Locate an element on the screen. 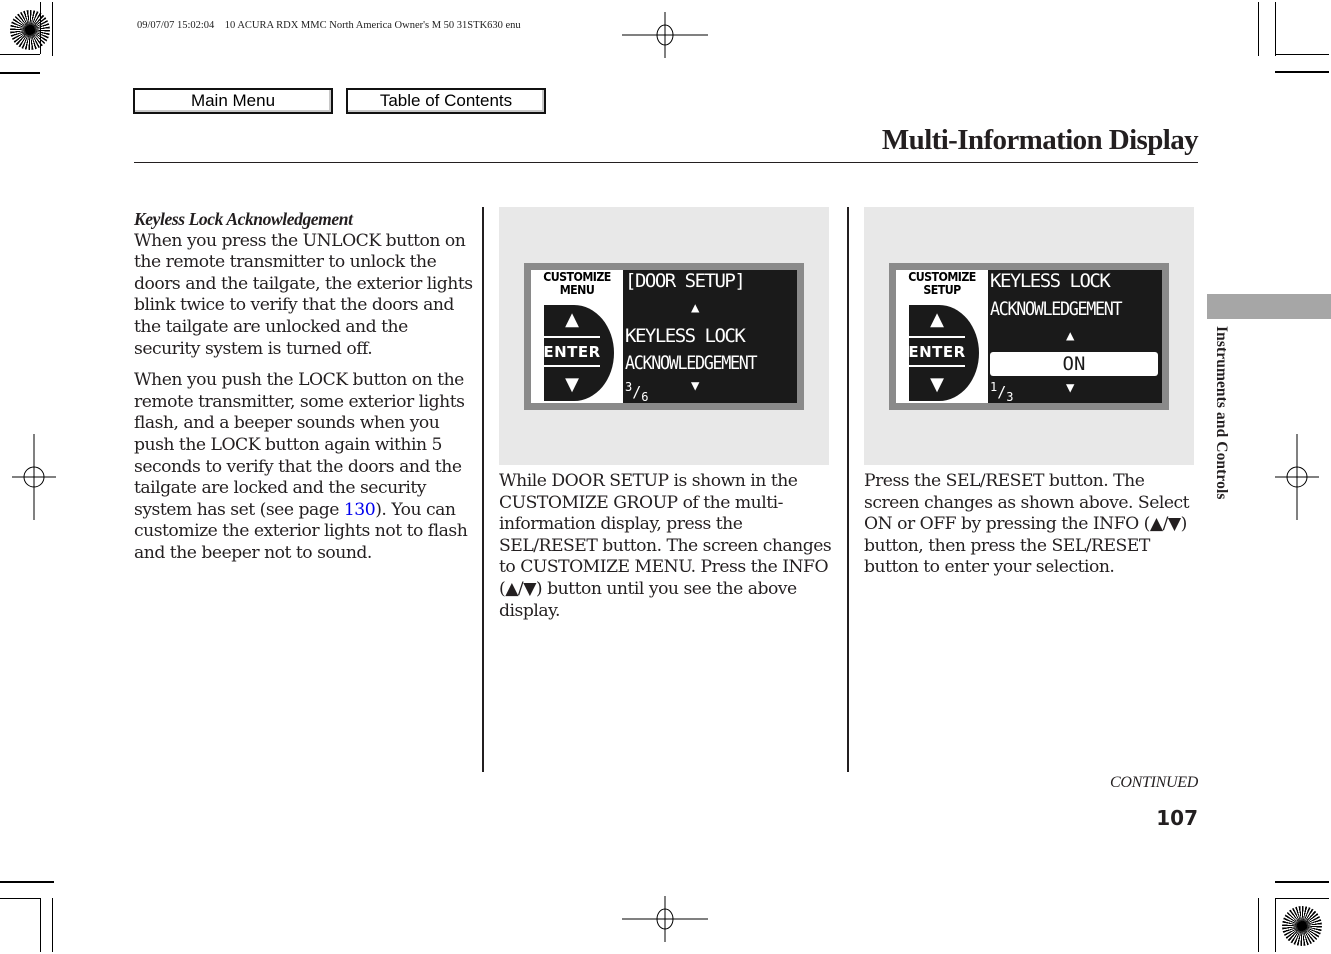  page-number: 107 is located at coordinates (1177, 818).